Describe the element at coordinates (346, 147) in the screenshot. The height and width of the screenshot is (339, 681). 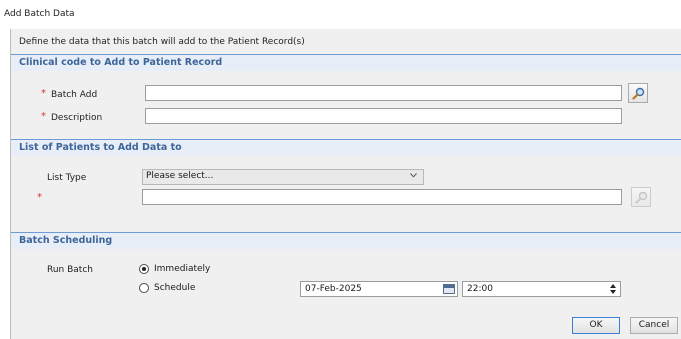
I see `section-patients-header: List of Patients to Add Data to` at that location.